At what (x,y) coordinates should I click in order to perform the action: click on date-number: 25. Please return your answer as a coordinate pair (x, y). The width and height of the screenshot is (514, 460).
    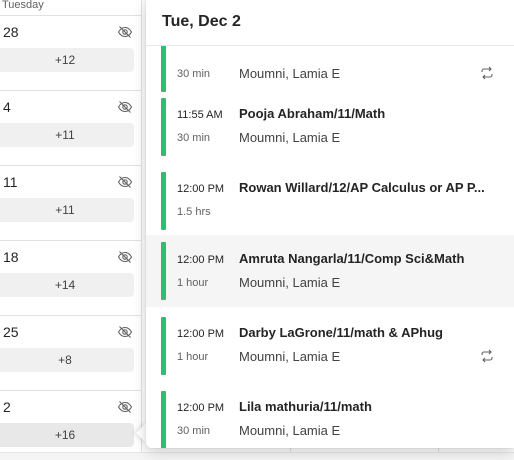
    Looking at the image, I should click on (11, 332).